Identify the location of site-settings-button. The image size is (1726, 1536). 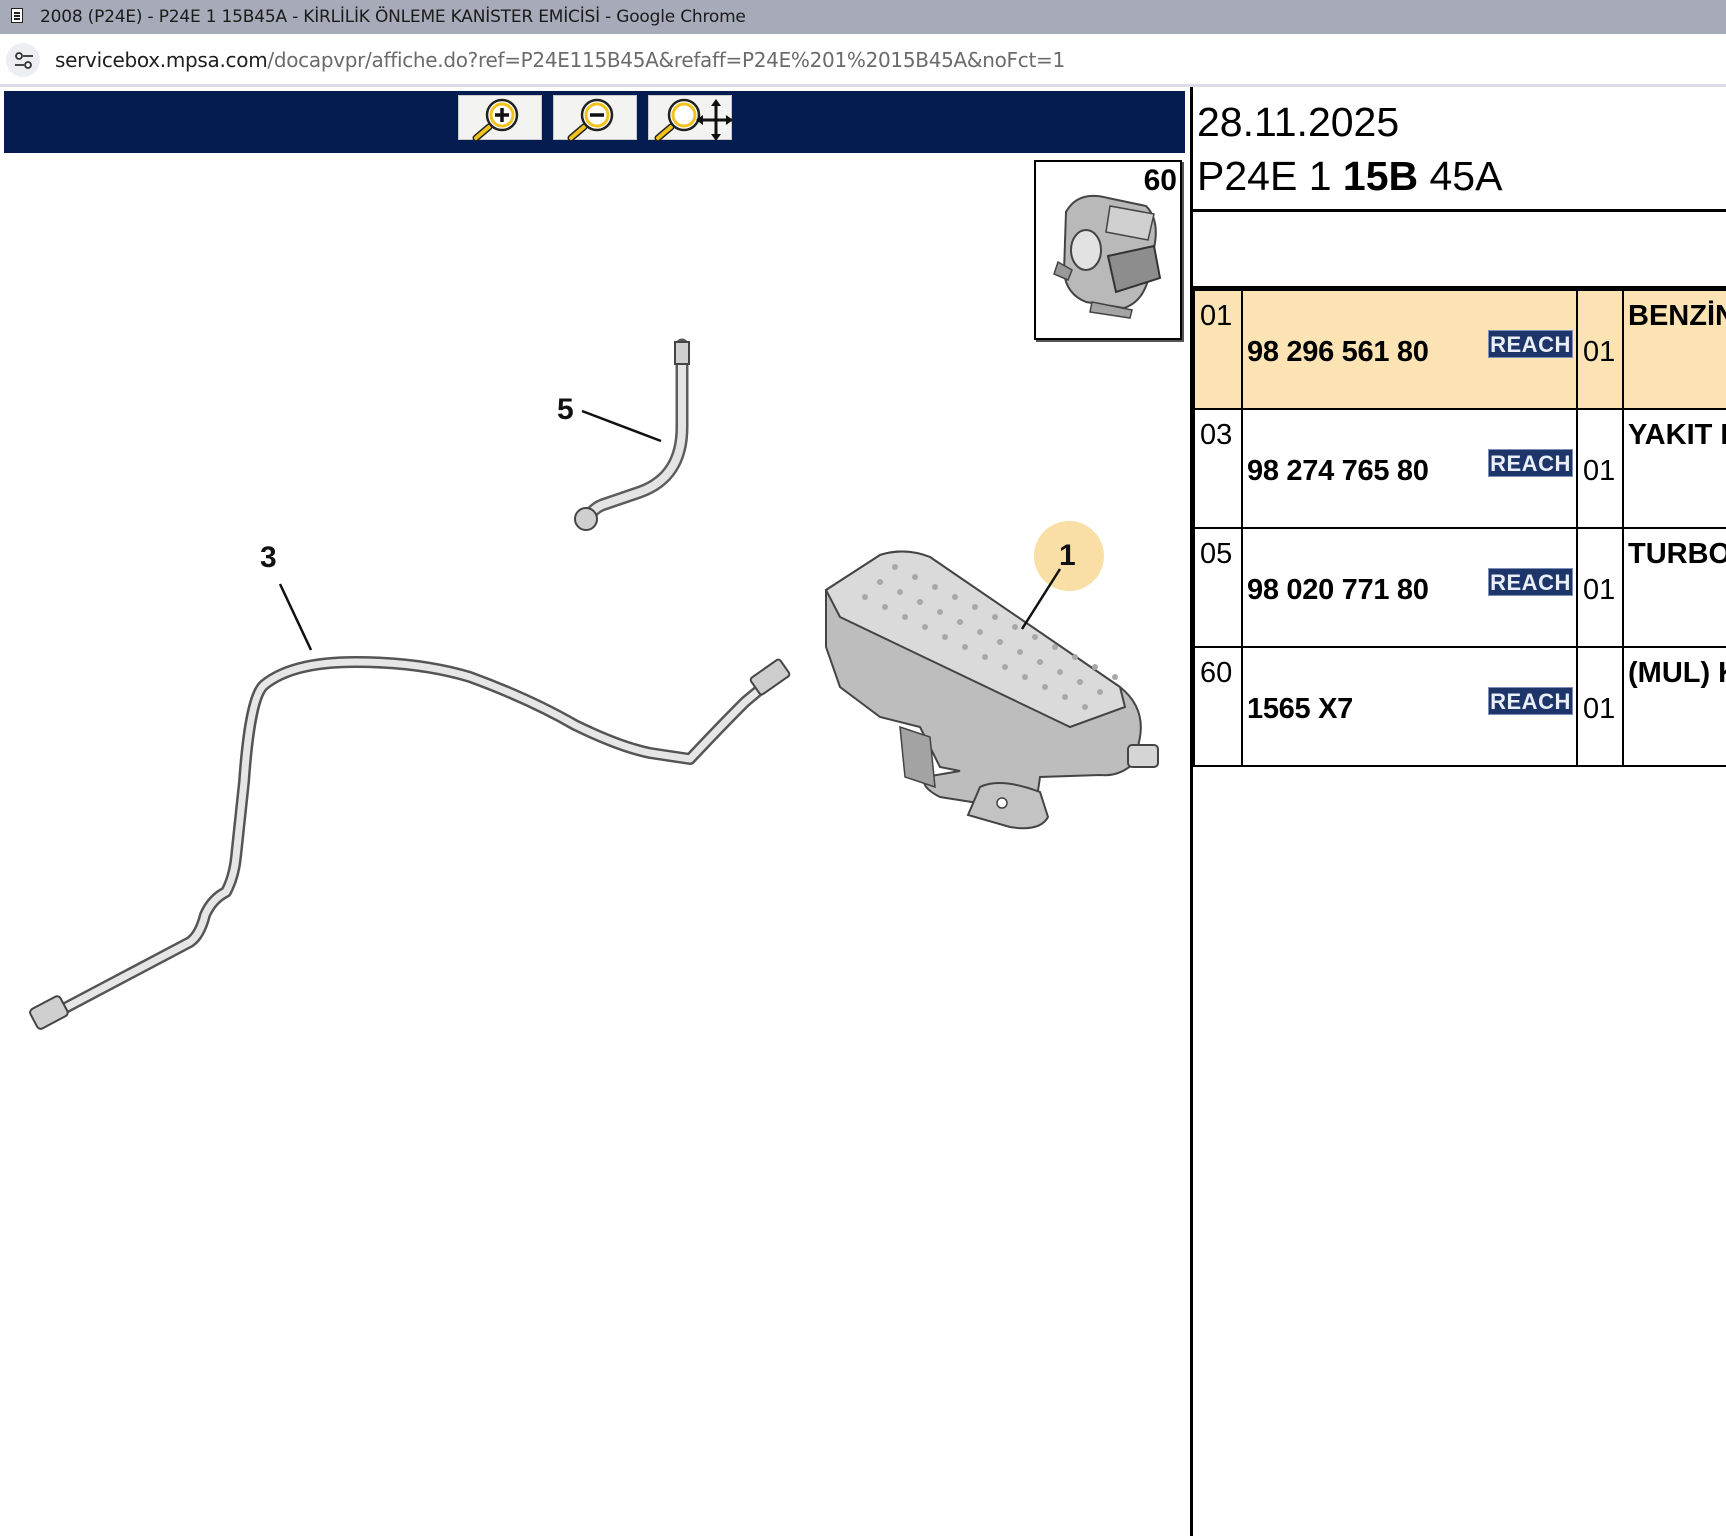
(23, 60).